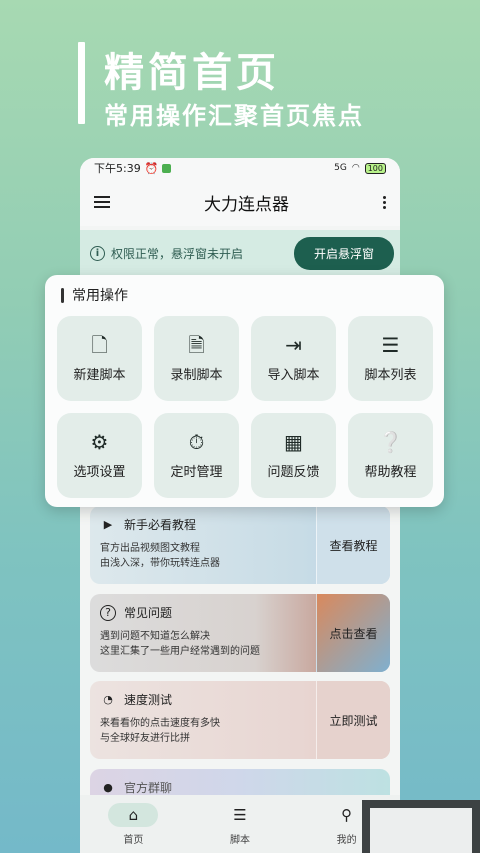 Image resolution: width=480 pixels, height=853 pixels. I want to click on battery-icon: 100, so click(375, 168).